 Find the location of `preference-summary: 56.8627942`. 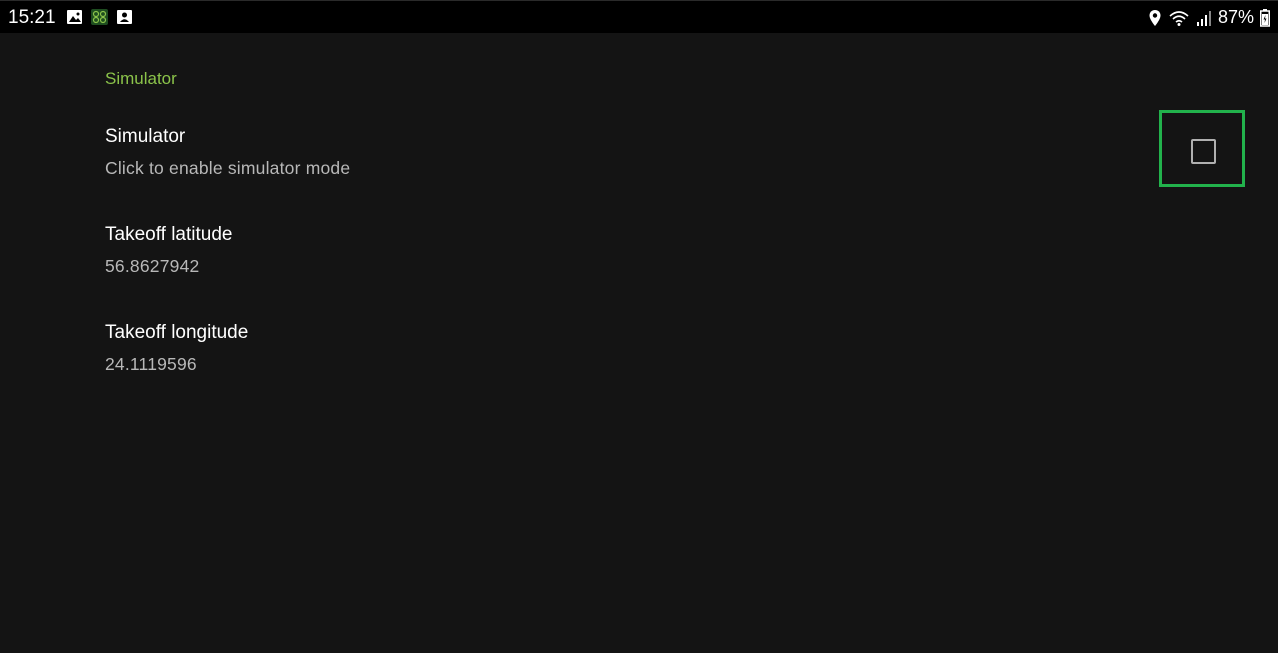

preference-summary: 56.8627942 is located at coordinates (152, 266).